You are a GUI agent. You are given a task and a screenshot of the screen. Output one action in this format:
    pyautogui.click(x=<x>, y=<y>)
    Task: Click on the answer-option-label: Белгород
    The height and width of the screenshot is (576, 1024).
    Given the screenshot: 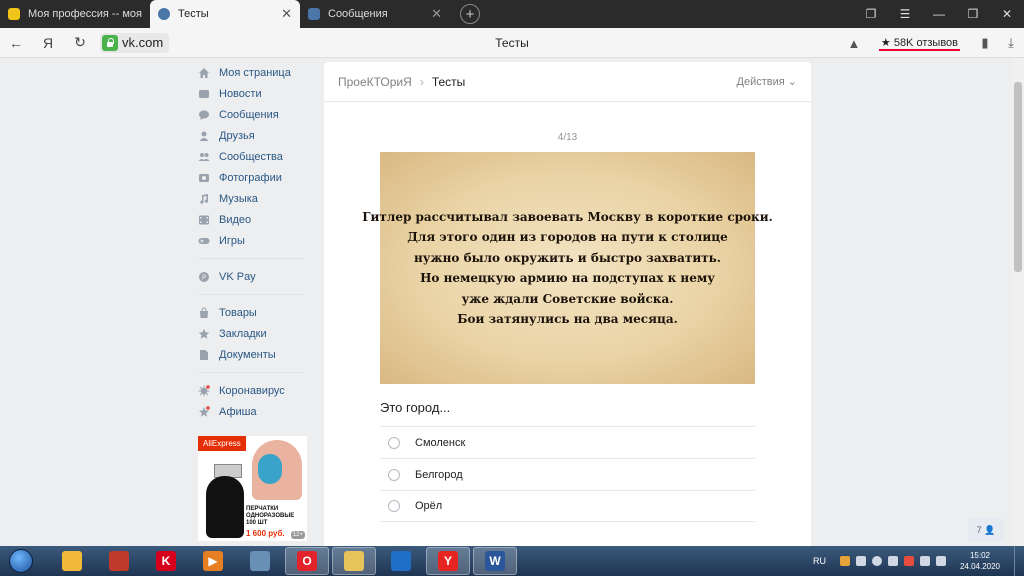 What is the action you would take?
    pyautogui.click(x=439, y=474)
    